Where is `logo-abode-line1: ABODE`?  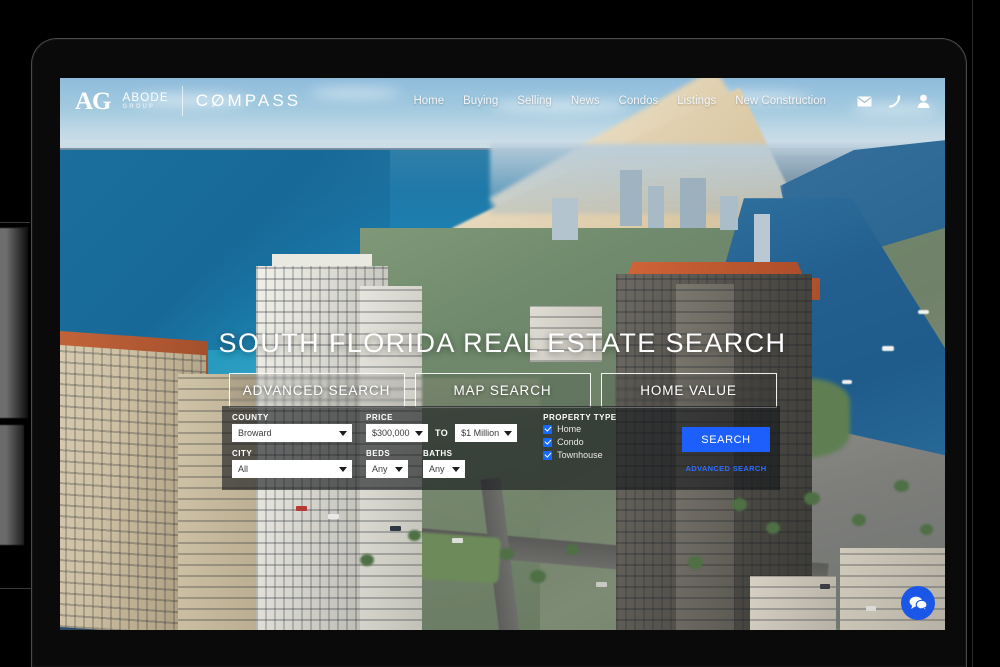 logo-abode-line1: ABODE is located at coordinates (145, 97).